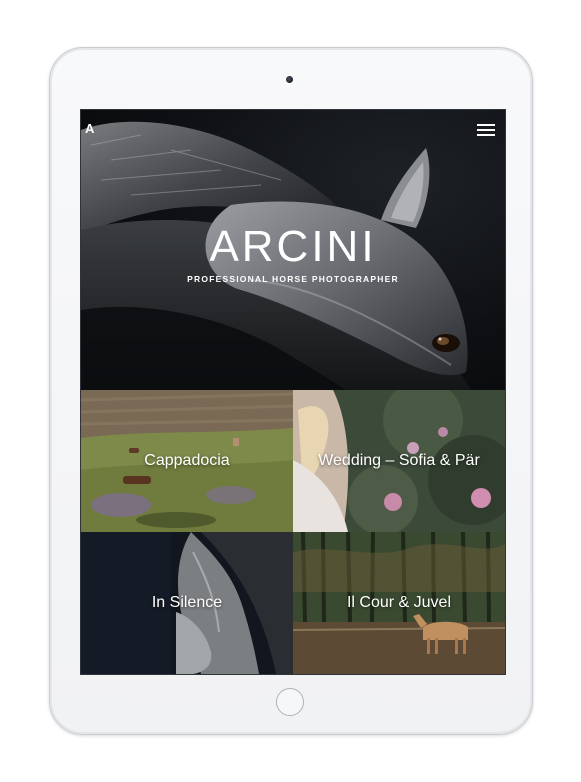 This screenshot has width=581, height=782. I want to click on gallery-tile-il-cour-juvel: Il Cour & Juvel, so click(399, 603).